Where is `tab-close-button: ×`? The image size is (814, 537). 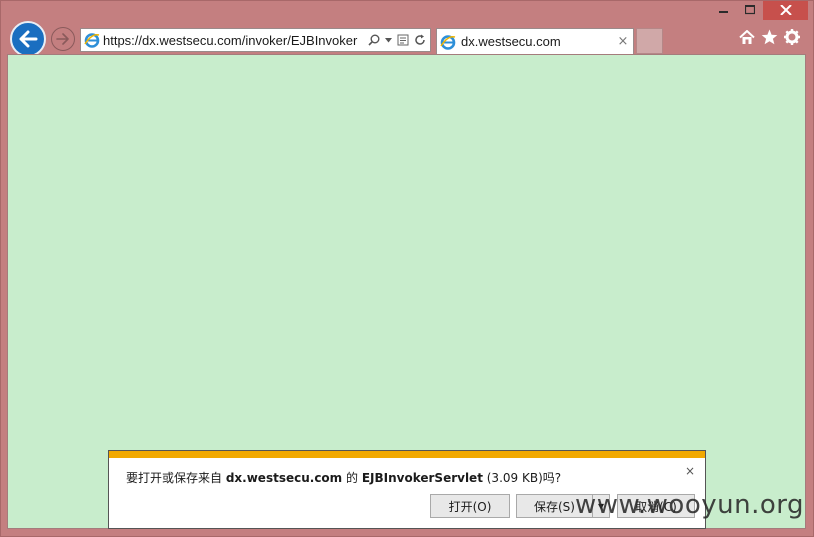 tab-close-button: × is located at coordinates (623, 41).